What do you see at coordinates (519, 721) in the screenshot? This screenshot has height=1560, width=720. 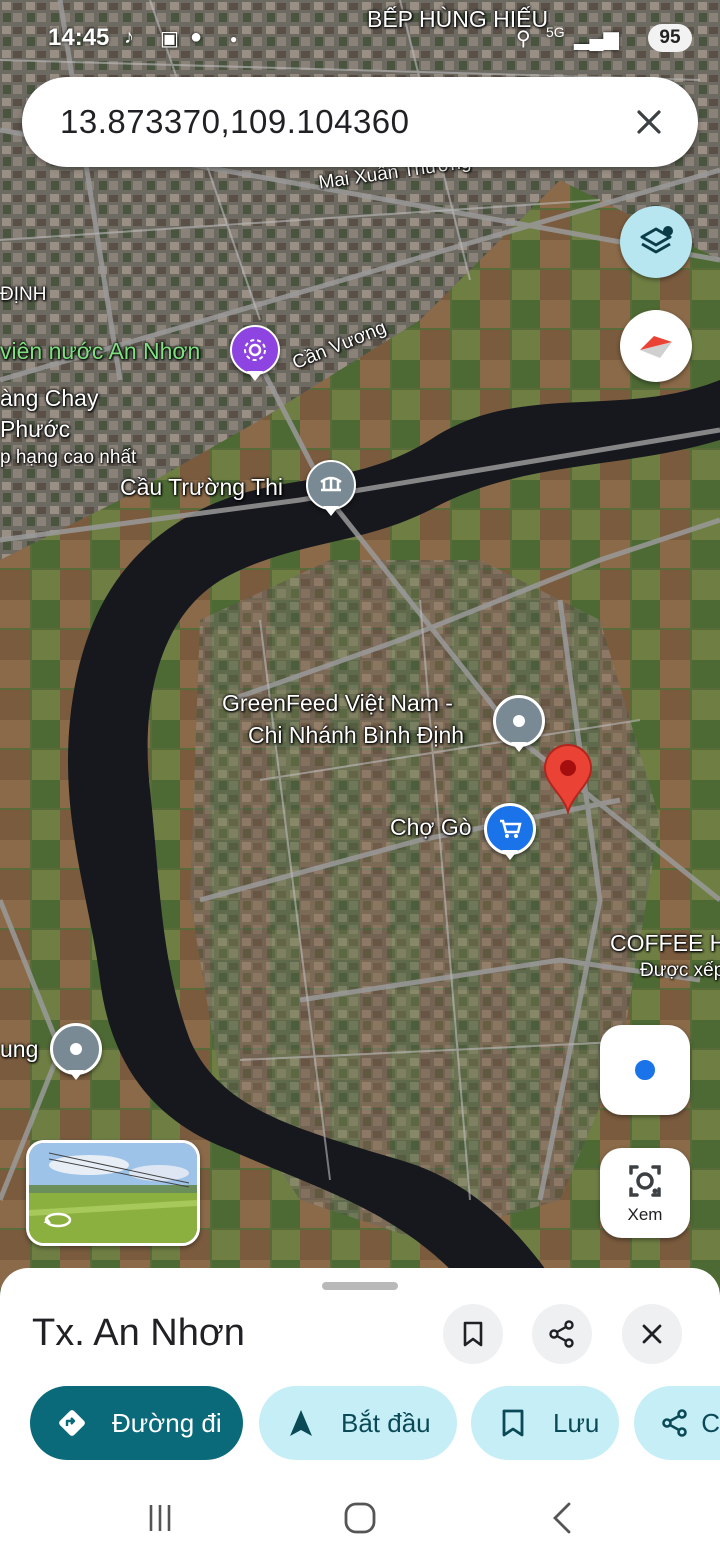 I see `place-pin-icon` at bounding box center [519, 721].